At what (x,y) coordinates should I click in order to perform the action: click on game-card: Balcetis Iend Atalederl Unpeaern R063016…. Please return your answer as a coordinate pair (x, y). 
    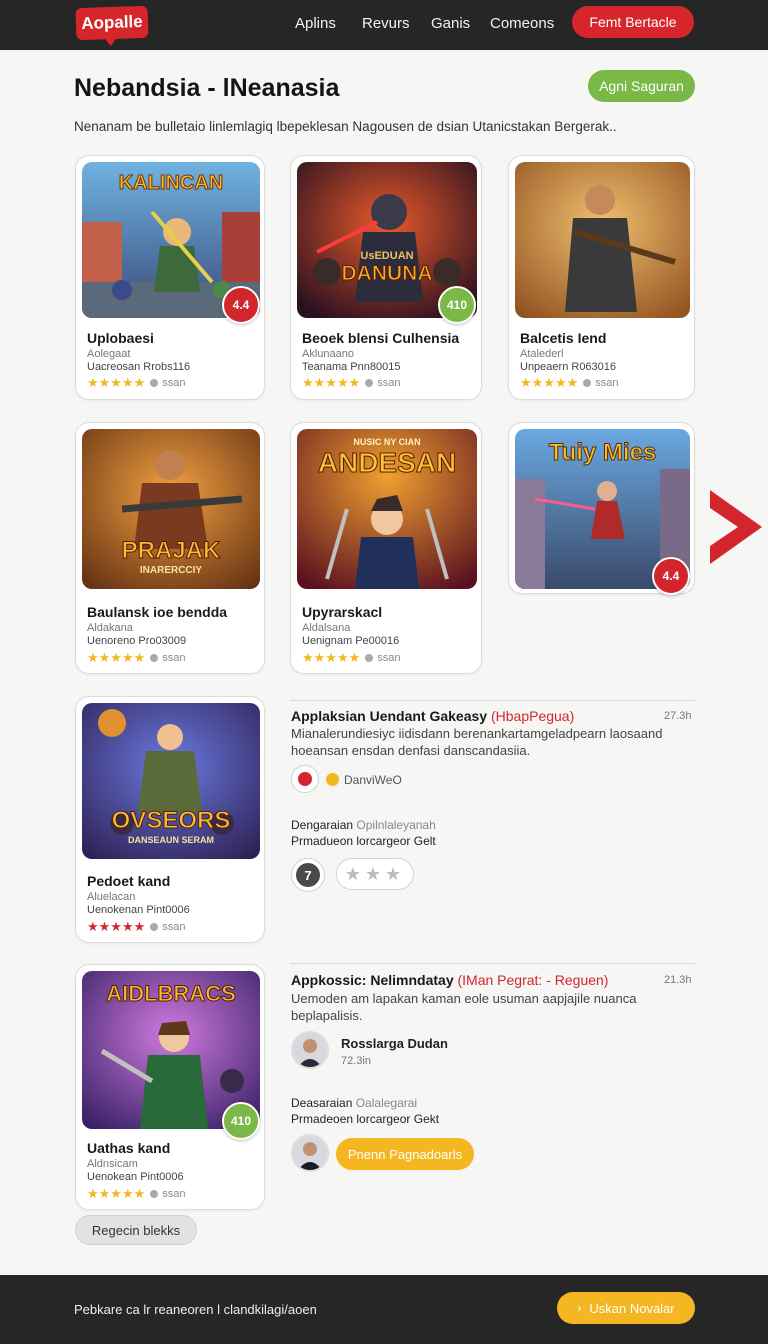
    Looking at the image, I should click on (601, 277).